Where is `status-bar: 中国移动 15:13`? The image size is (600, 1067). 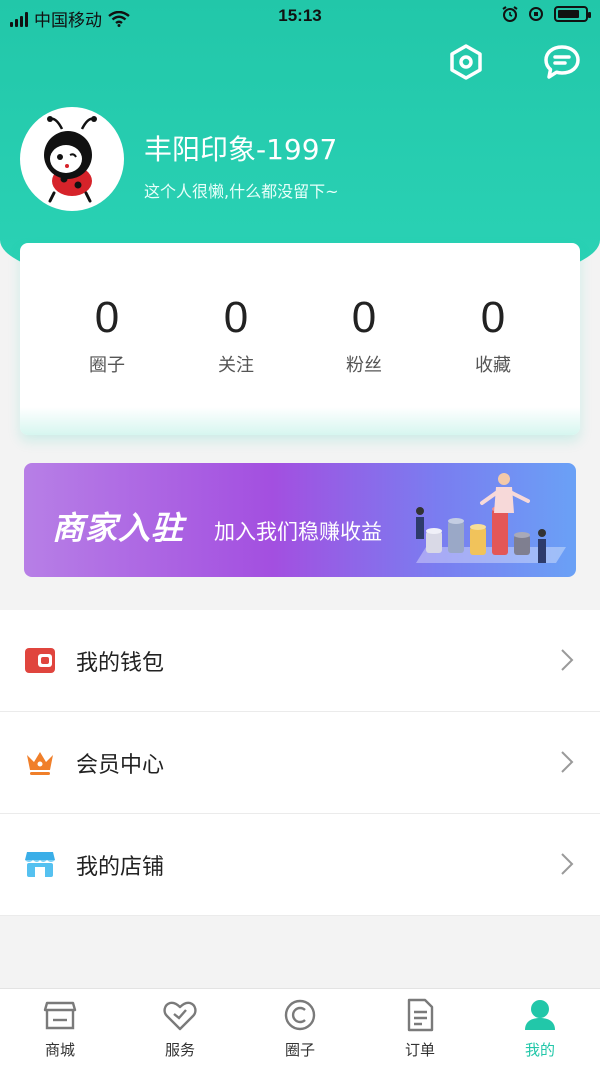
status-bar: 中国移动 15:13 is located at coordinates (300, 17).